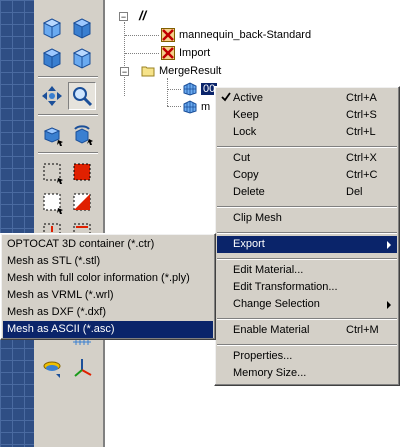 This screenshot has height=447, width=410. Describe the element at coordinates (108, 261) in the screenshot. I see `export-stl-item: Mesh as STL (*.stl)` at that location.